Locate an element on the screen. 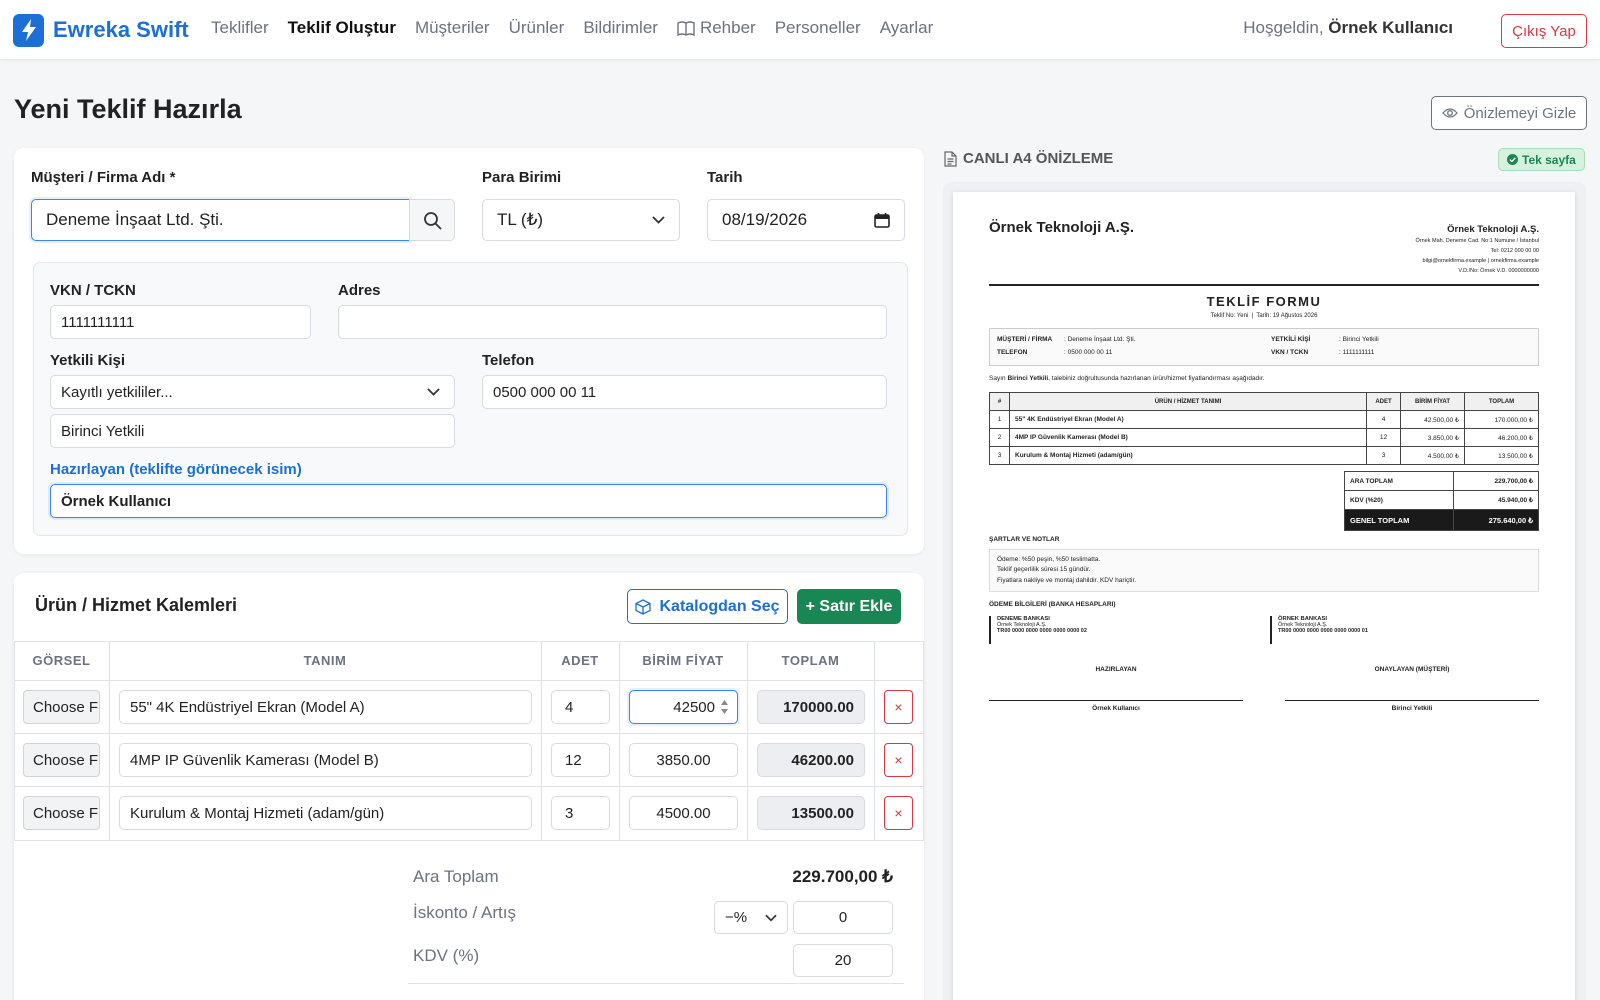 The height and width of the screenshot is (1000, 1600). date-value: 08/19/2026 is located at coordinates (765, 219).